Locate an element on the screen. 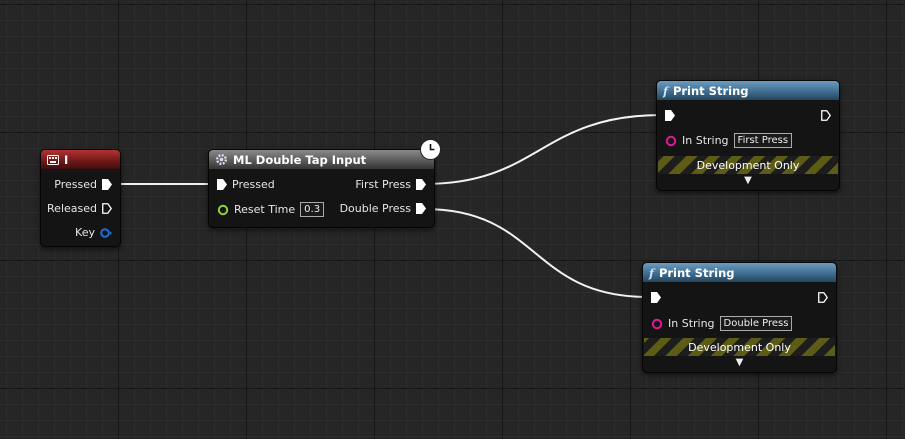 The height and width of the screenshot is (439, 905). pin-row-first-press: First Press is located at coordinates (390, 184).